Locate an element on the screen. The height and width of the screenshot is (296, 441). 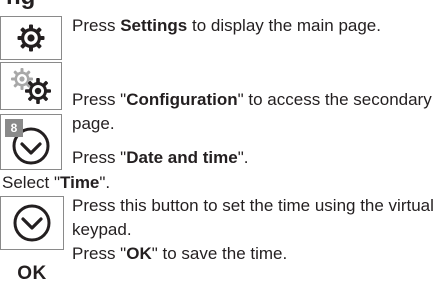
select-text-post: ". is located at coordinates (105, 182).